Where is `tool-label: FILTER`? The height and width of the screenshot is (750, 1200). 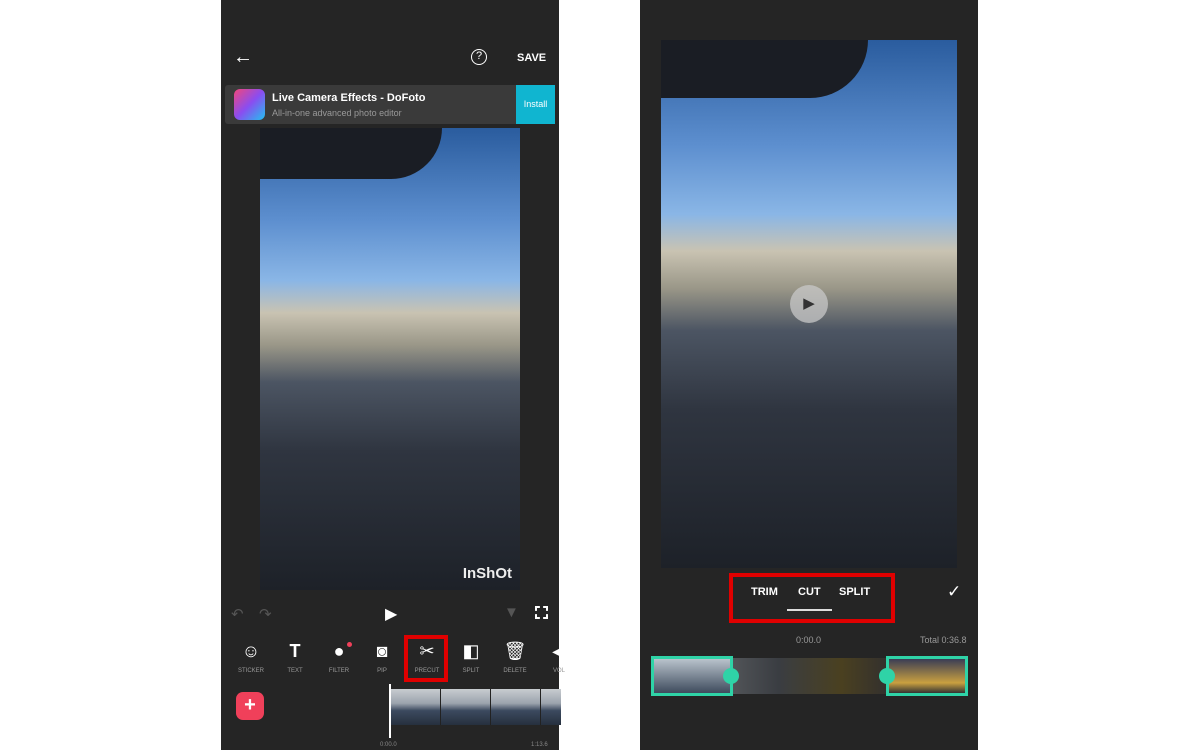 tool-label: FILTER is located at coordinates (339, 671).